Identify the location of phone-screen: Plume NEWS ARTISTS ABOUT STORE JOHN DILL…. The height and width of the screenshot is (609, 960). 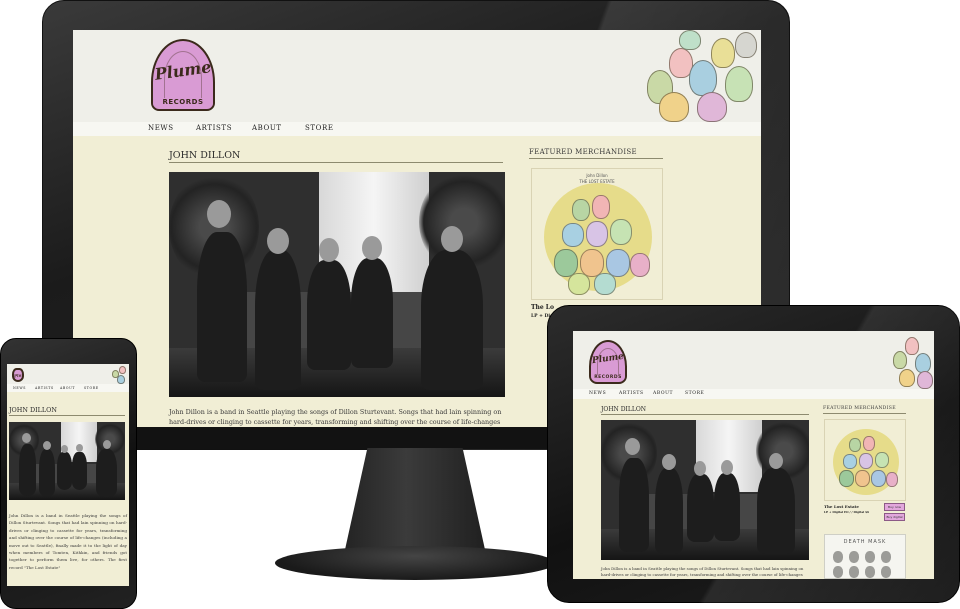
(68, 475).